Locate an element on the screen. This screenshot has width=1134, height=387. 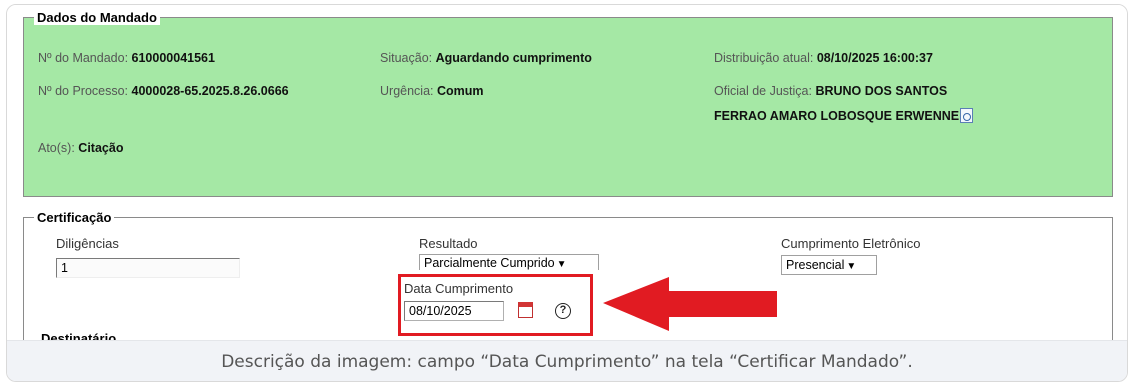
resultado-select: Parcialmente Cumprido ▼ is located at coordinates (509, 262).